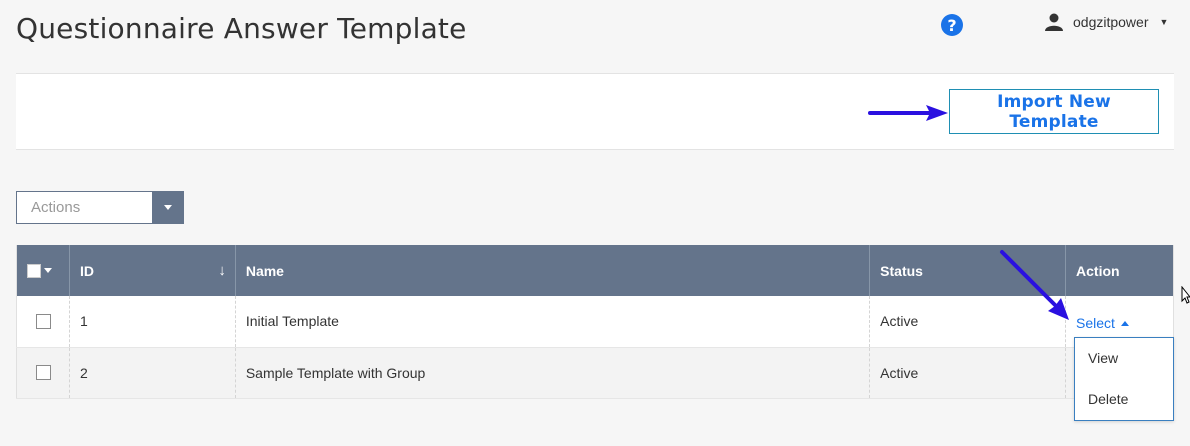 The height and width of the screenshot is (446, 1190). I want to click on menu-item-view: View, so click(1124, 358).